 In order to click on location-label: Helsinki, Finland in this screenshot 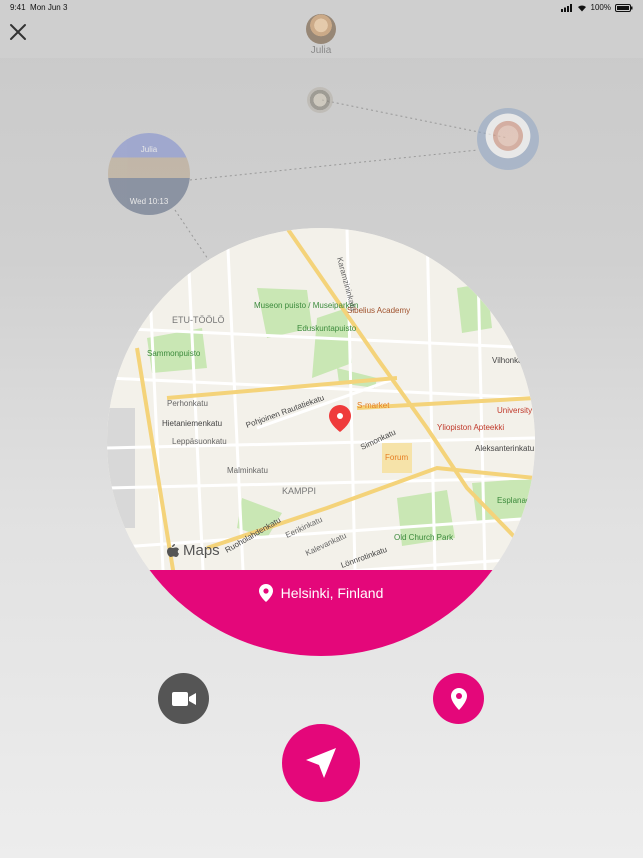, I will do `click(332, 593)`.